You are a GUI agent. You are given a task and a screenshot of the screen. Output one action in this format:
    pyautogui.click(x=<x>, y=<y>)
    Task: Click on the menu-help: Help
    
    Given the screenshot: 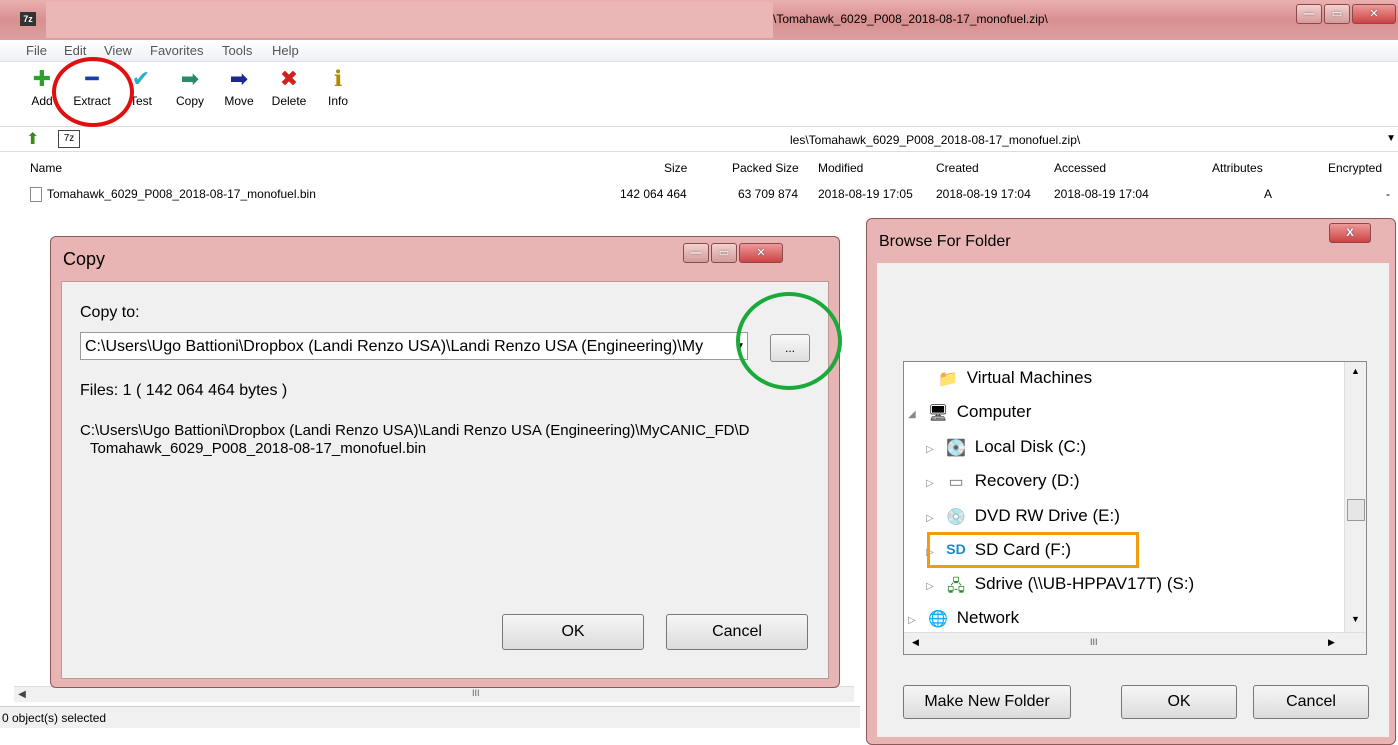 What is the action you would take?
    pyautogui.click(x=285, y=50)
    